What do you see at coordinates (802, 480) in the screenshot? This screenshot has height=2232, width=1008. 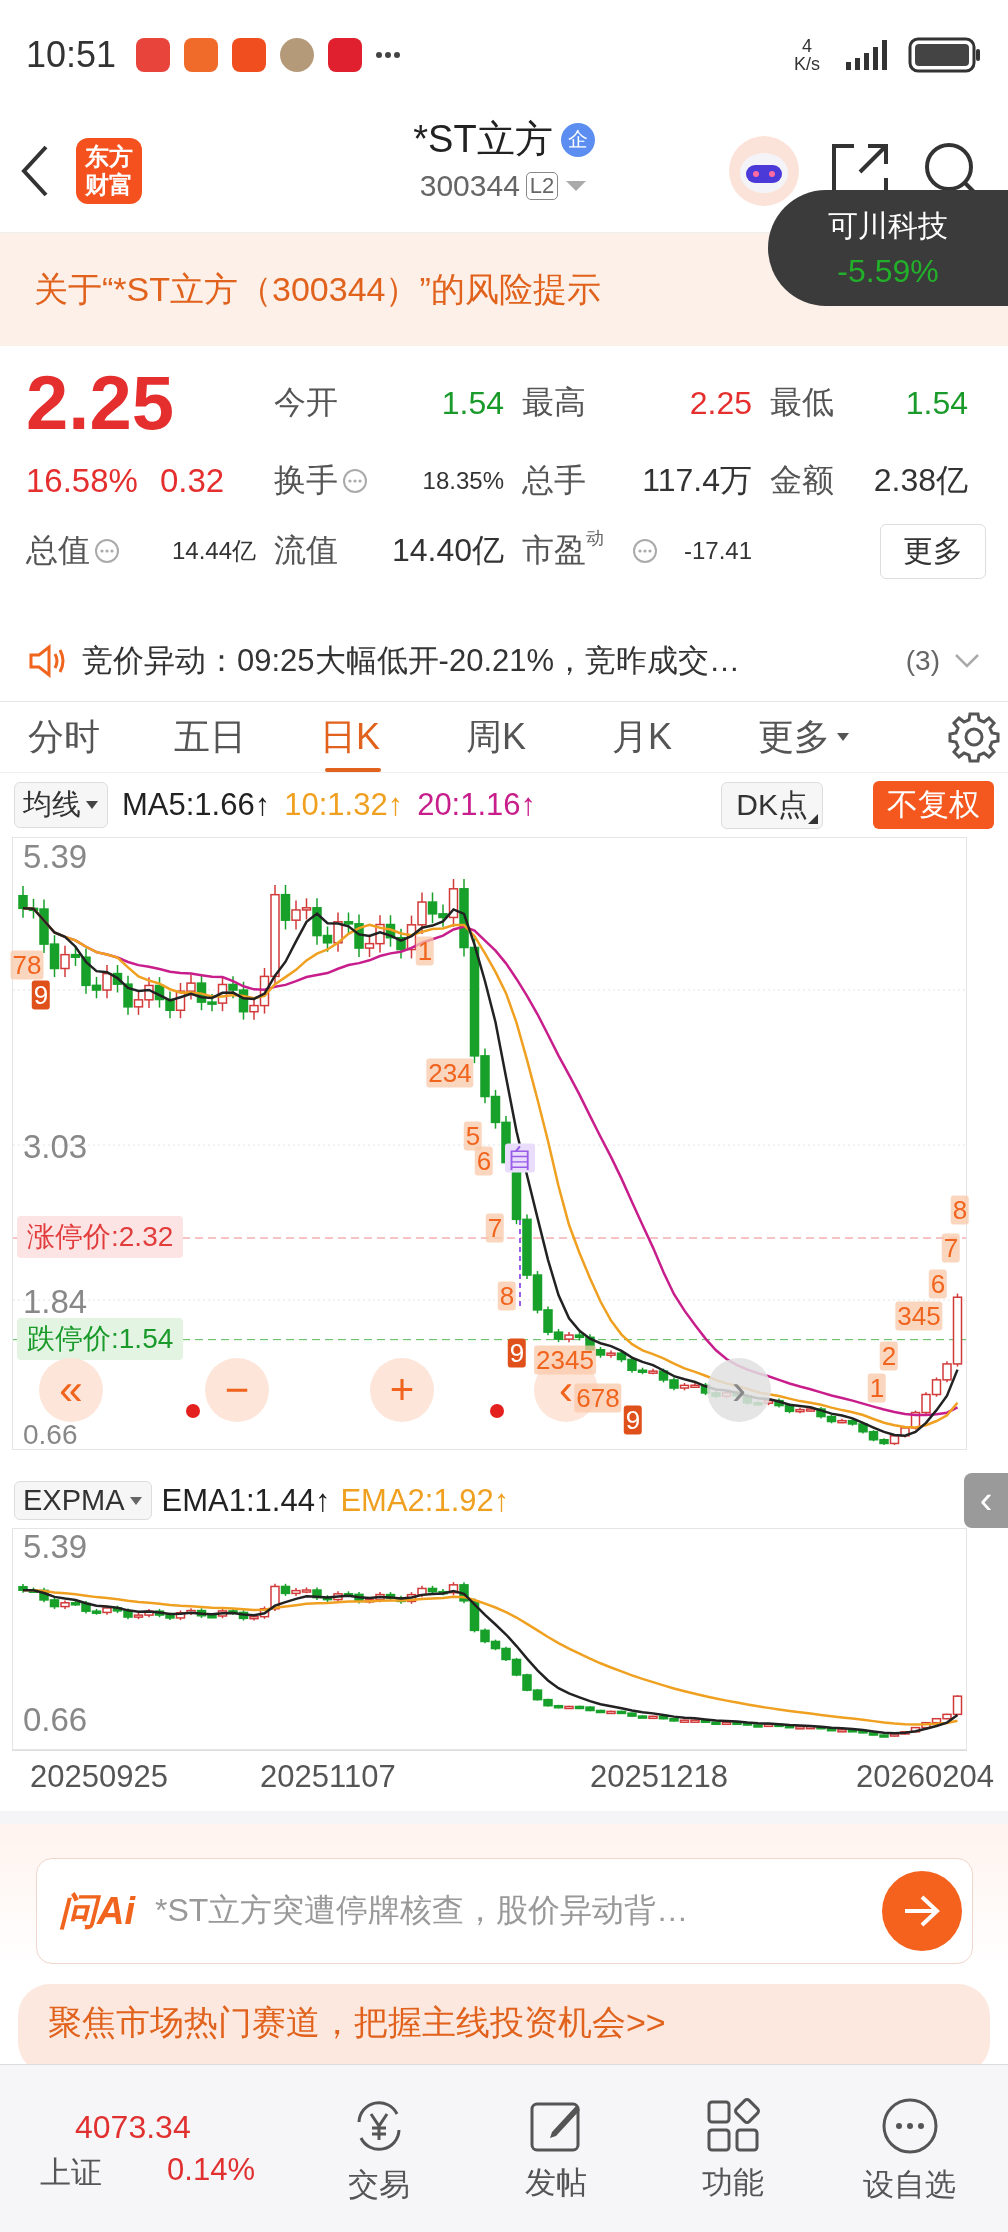 I see `stat-label: 金额` at bounding box center [802, 480].